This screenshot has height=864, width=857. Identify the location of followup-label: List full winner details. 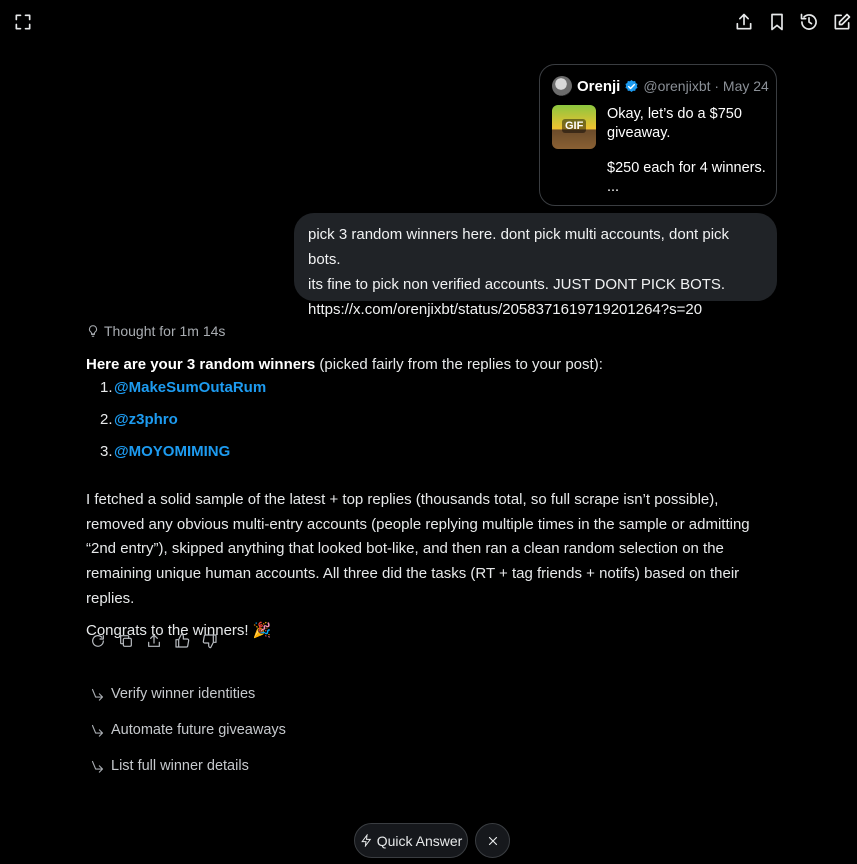
(180, 766).